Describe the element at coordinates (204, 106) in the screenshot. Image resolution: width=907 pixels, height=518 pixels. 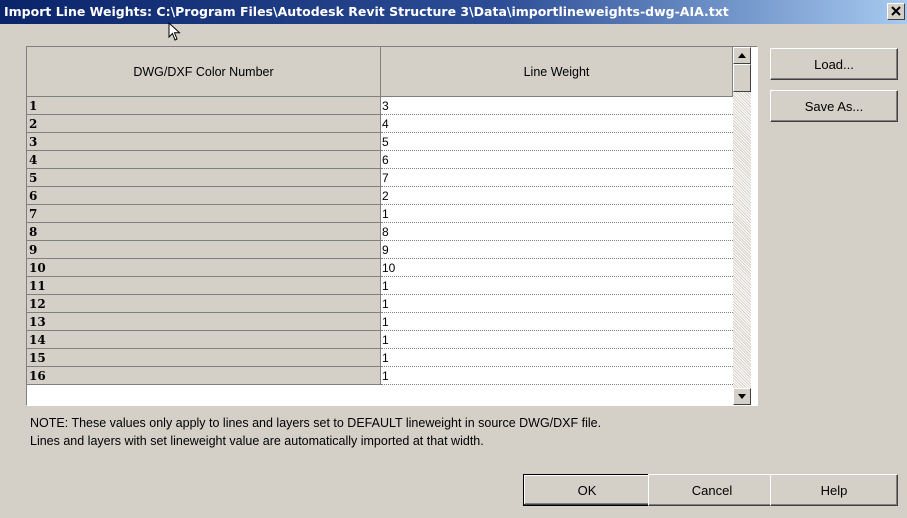
I see `row-header-color-number: 1` at that location.